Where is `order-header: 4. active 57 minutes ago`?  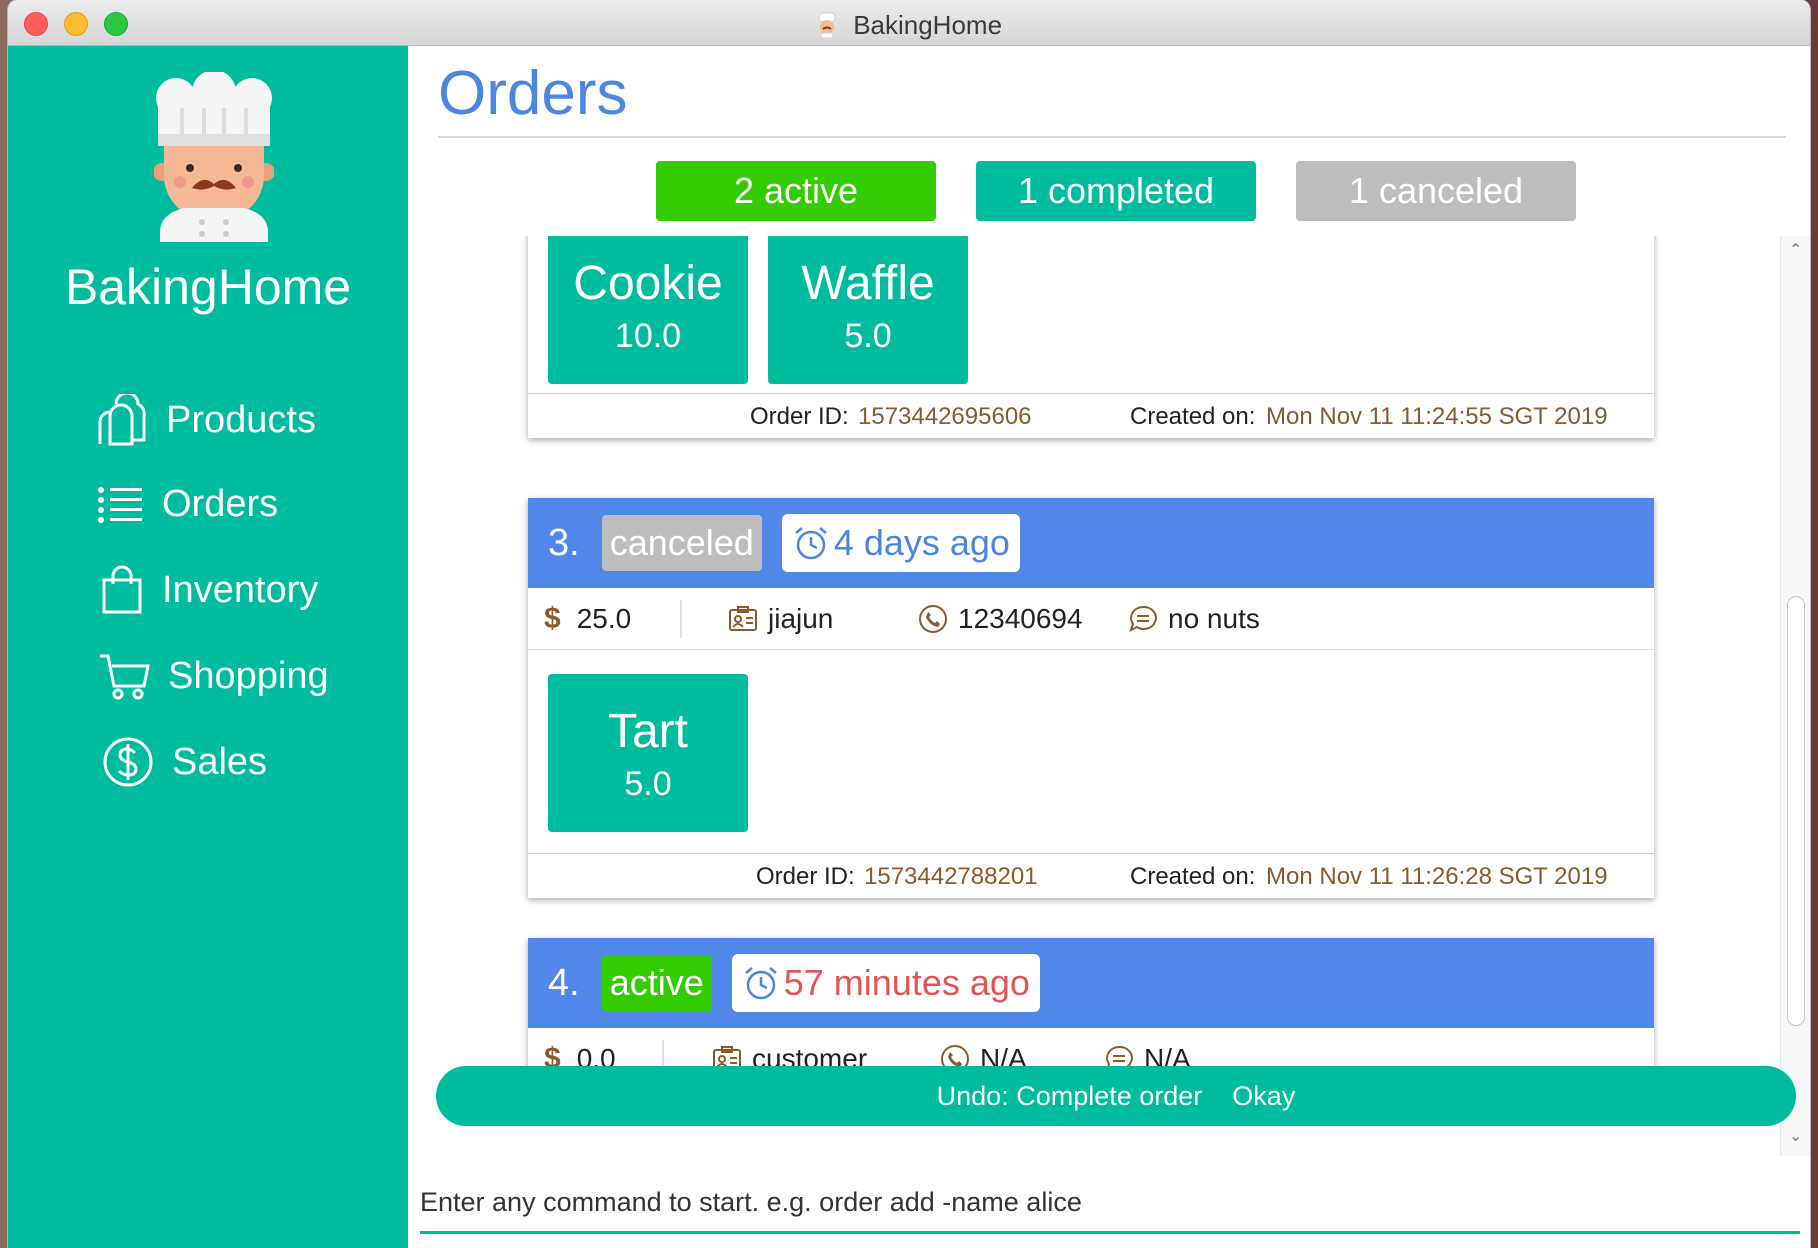
order-header: 4. active 57 minutes ago is located at coordinates (1091, 983).